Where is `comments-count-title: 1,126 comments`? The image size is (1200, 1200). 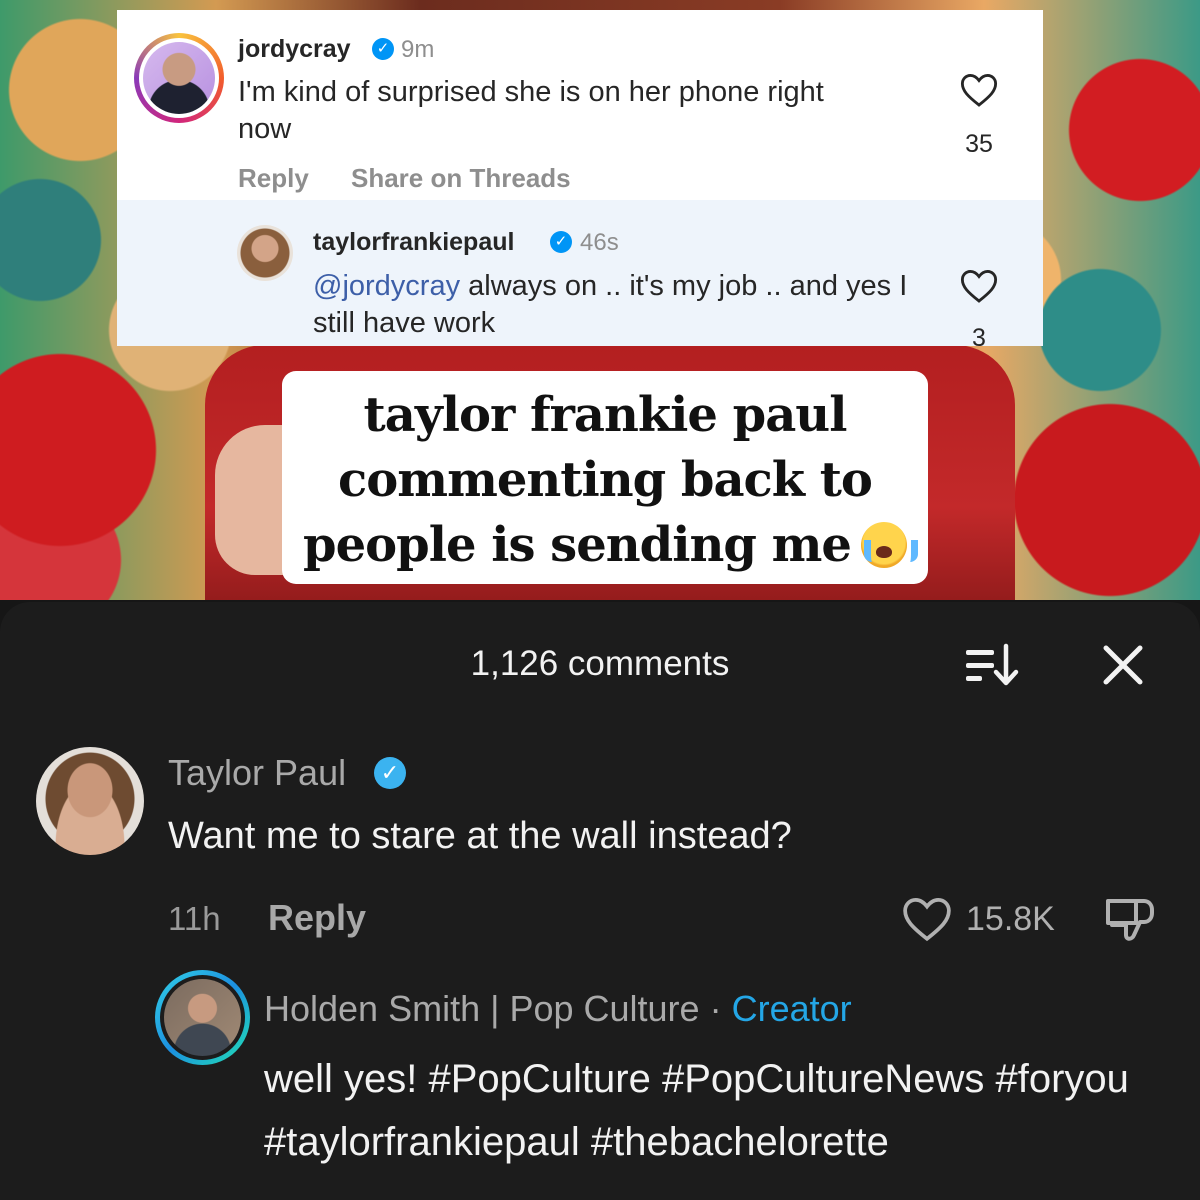 comments-count-title: 1,126 comments is located at coordinates (600, 663).